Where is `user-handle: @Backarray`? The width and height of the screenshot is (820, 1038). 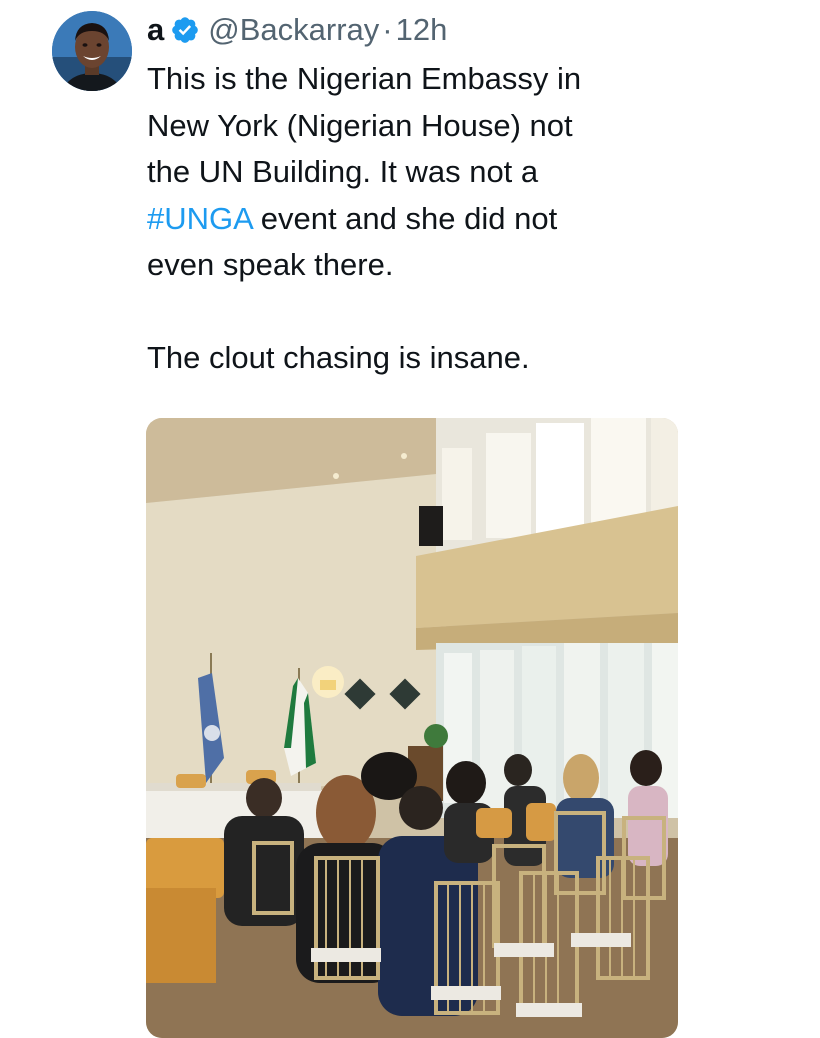
user-handle: @Backarray is located at coordinates (293, 30).